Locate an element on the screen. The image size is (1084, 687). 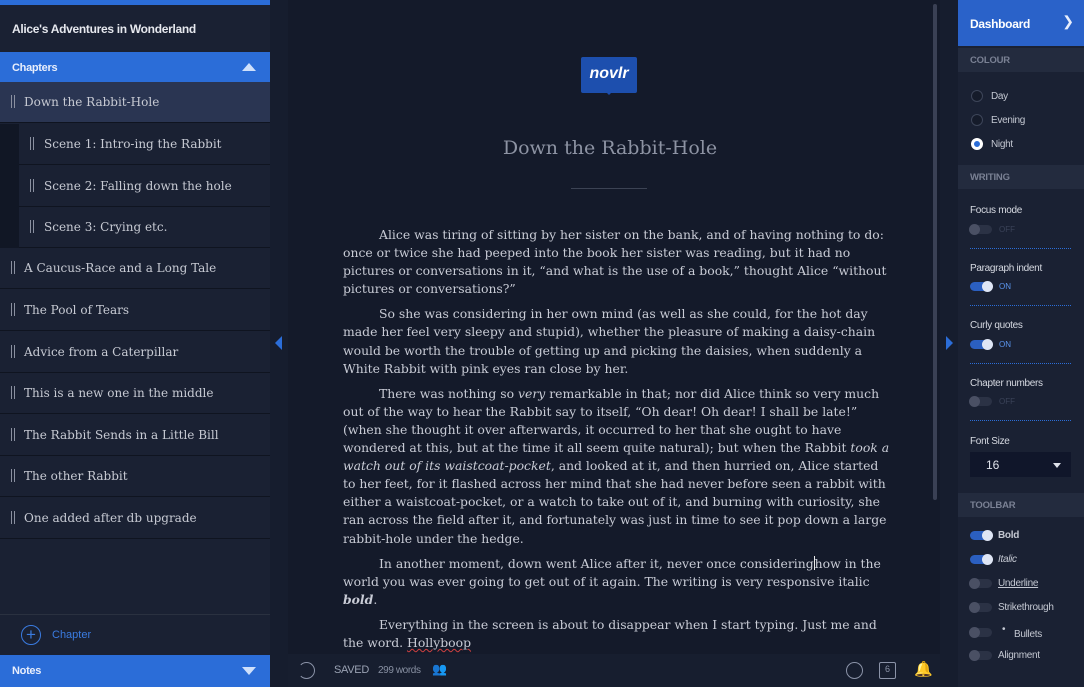
scene-label: Scene 2: Falling down the hole is located at coordinates (138, 186).